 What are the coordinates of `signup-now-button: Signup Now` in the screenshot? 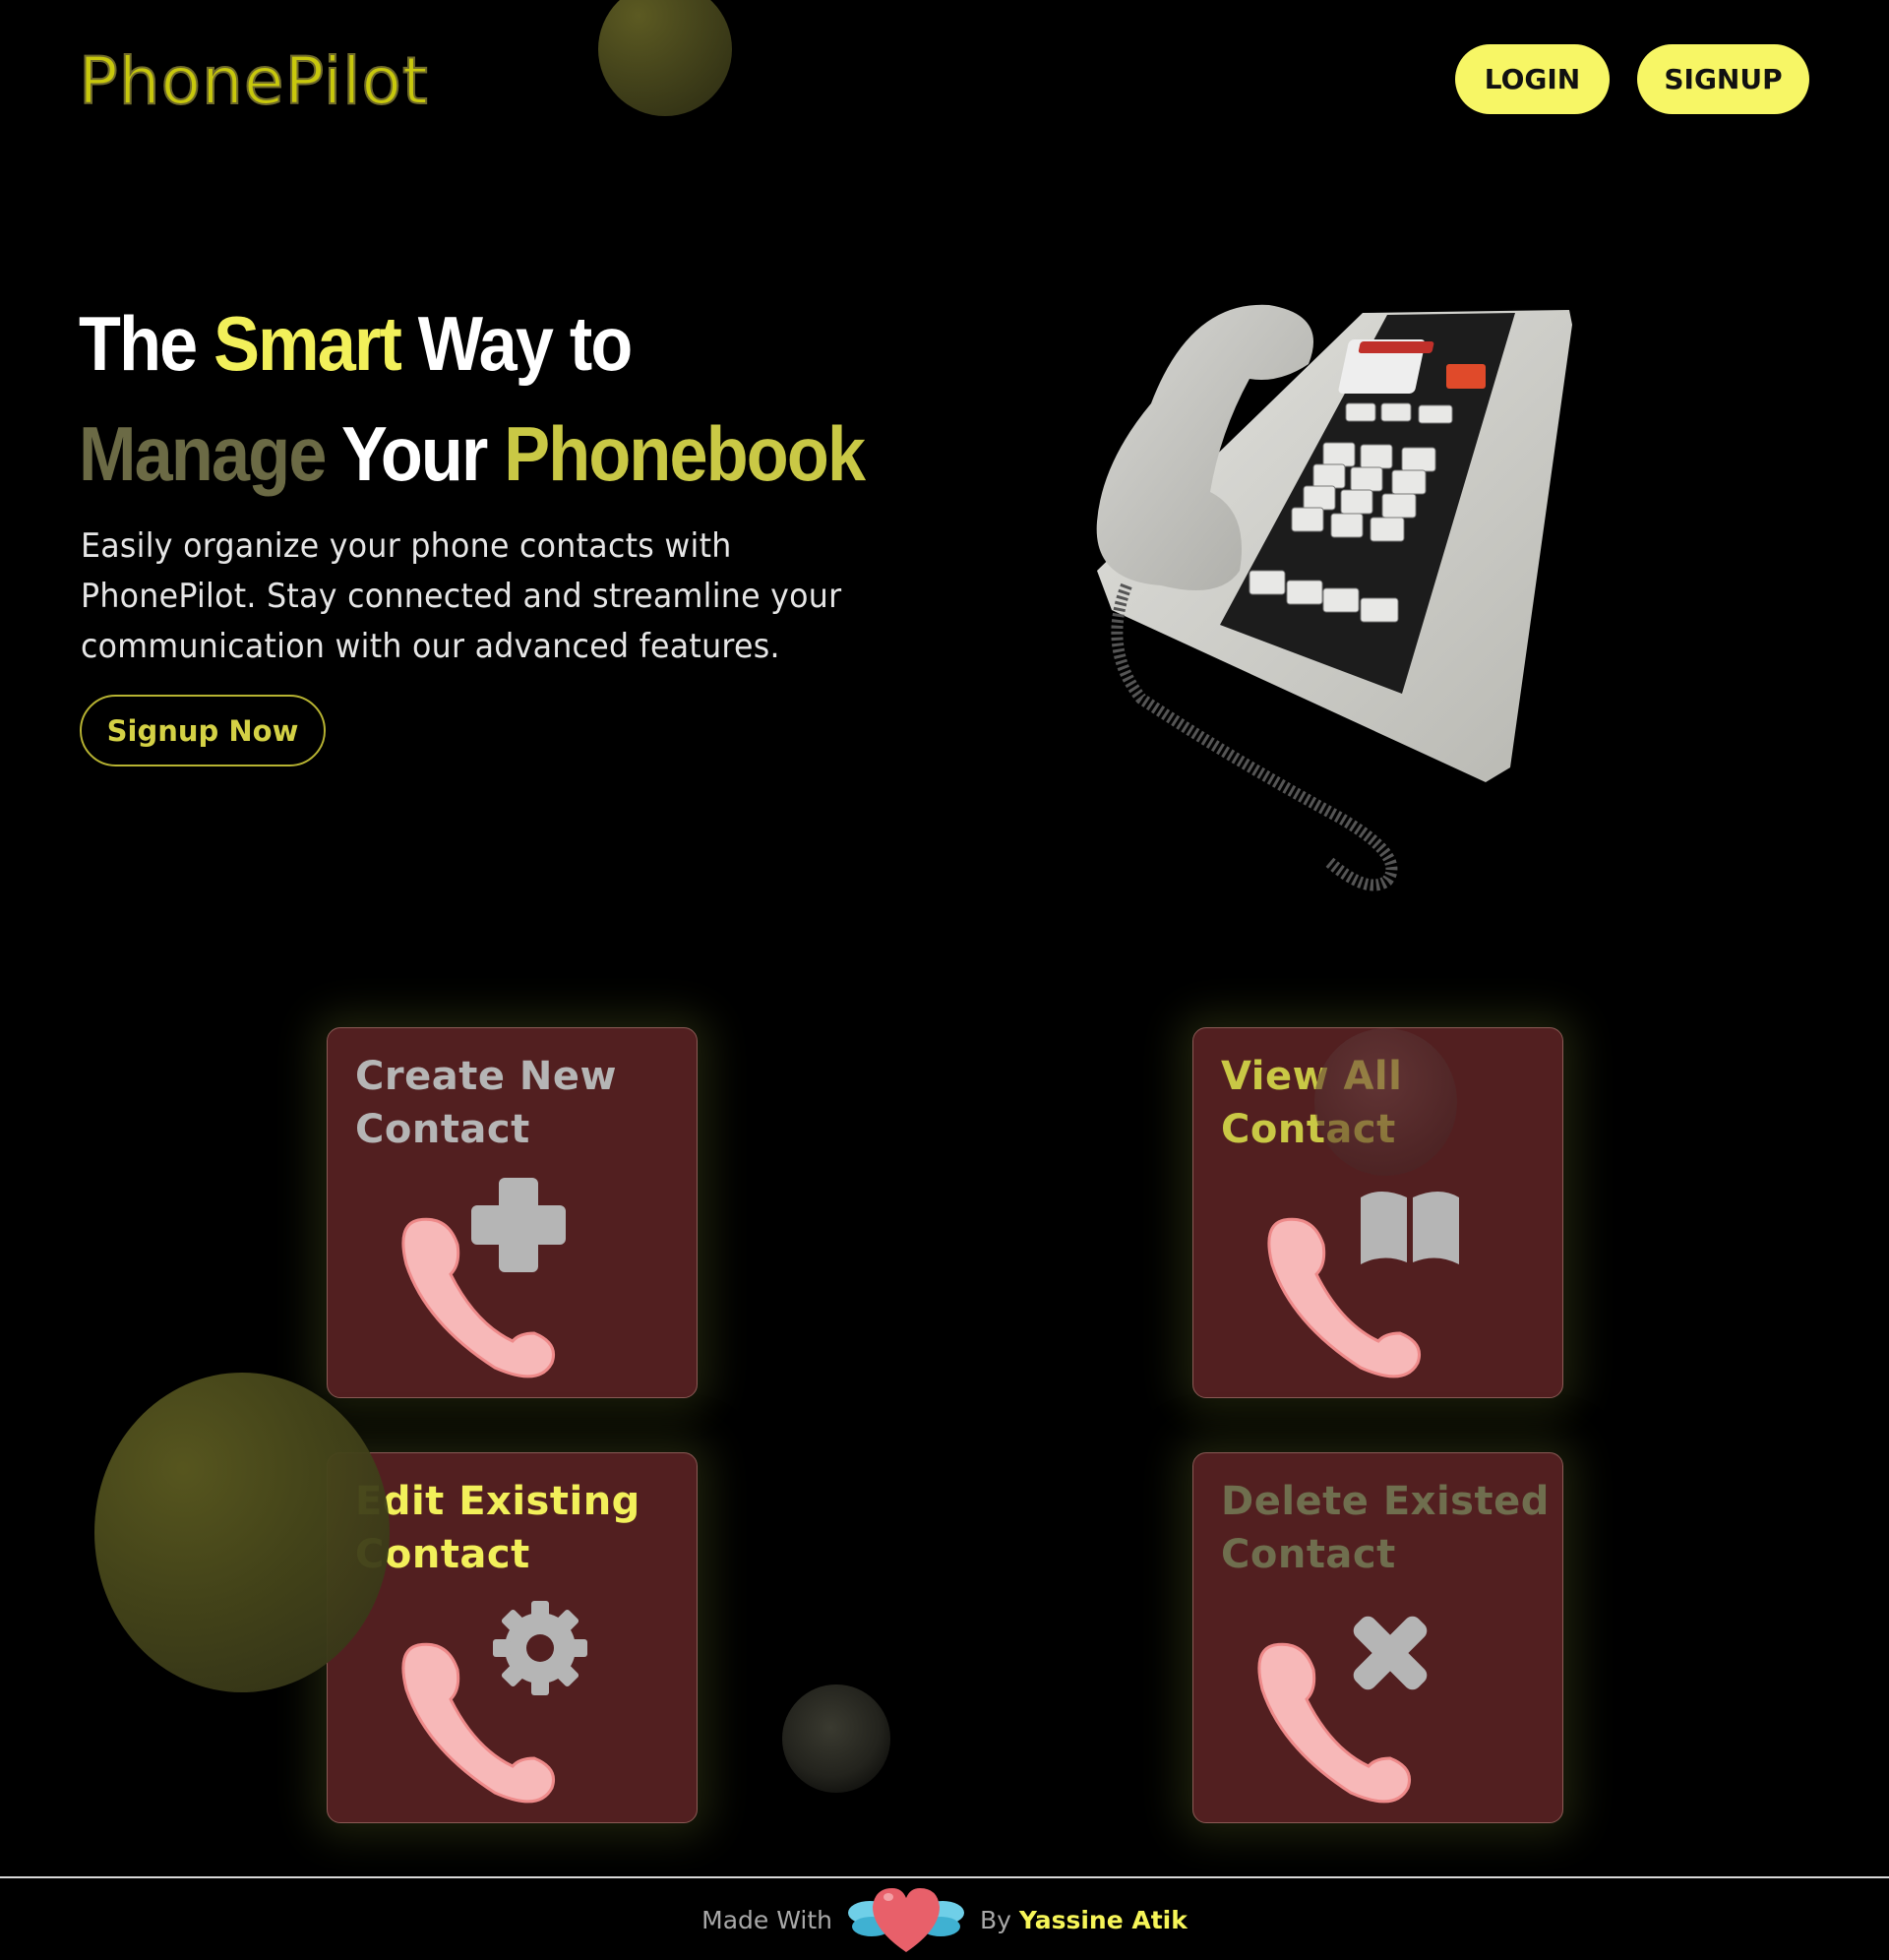 It's located at (203, 730).